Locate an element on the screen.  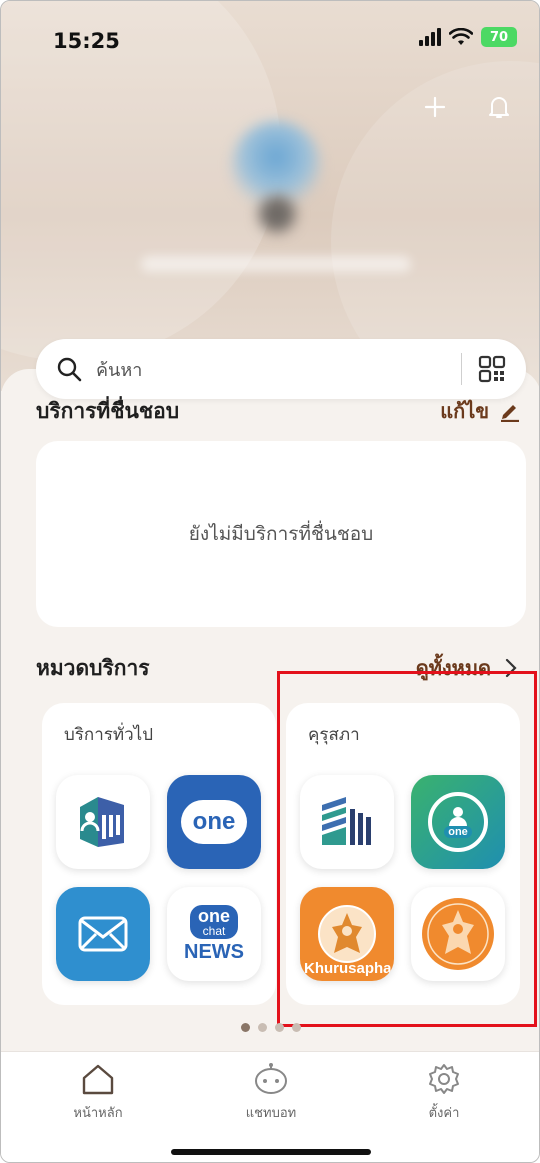
search-divider is located at coordinates (461, 369).